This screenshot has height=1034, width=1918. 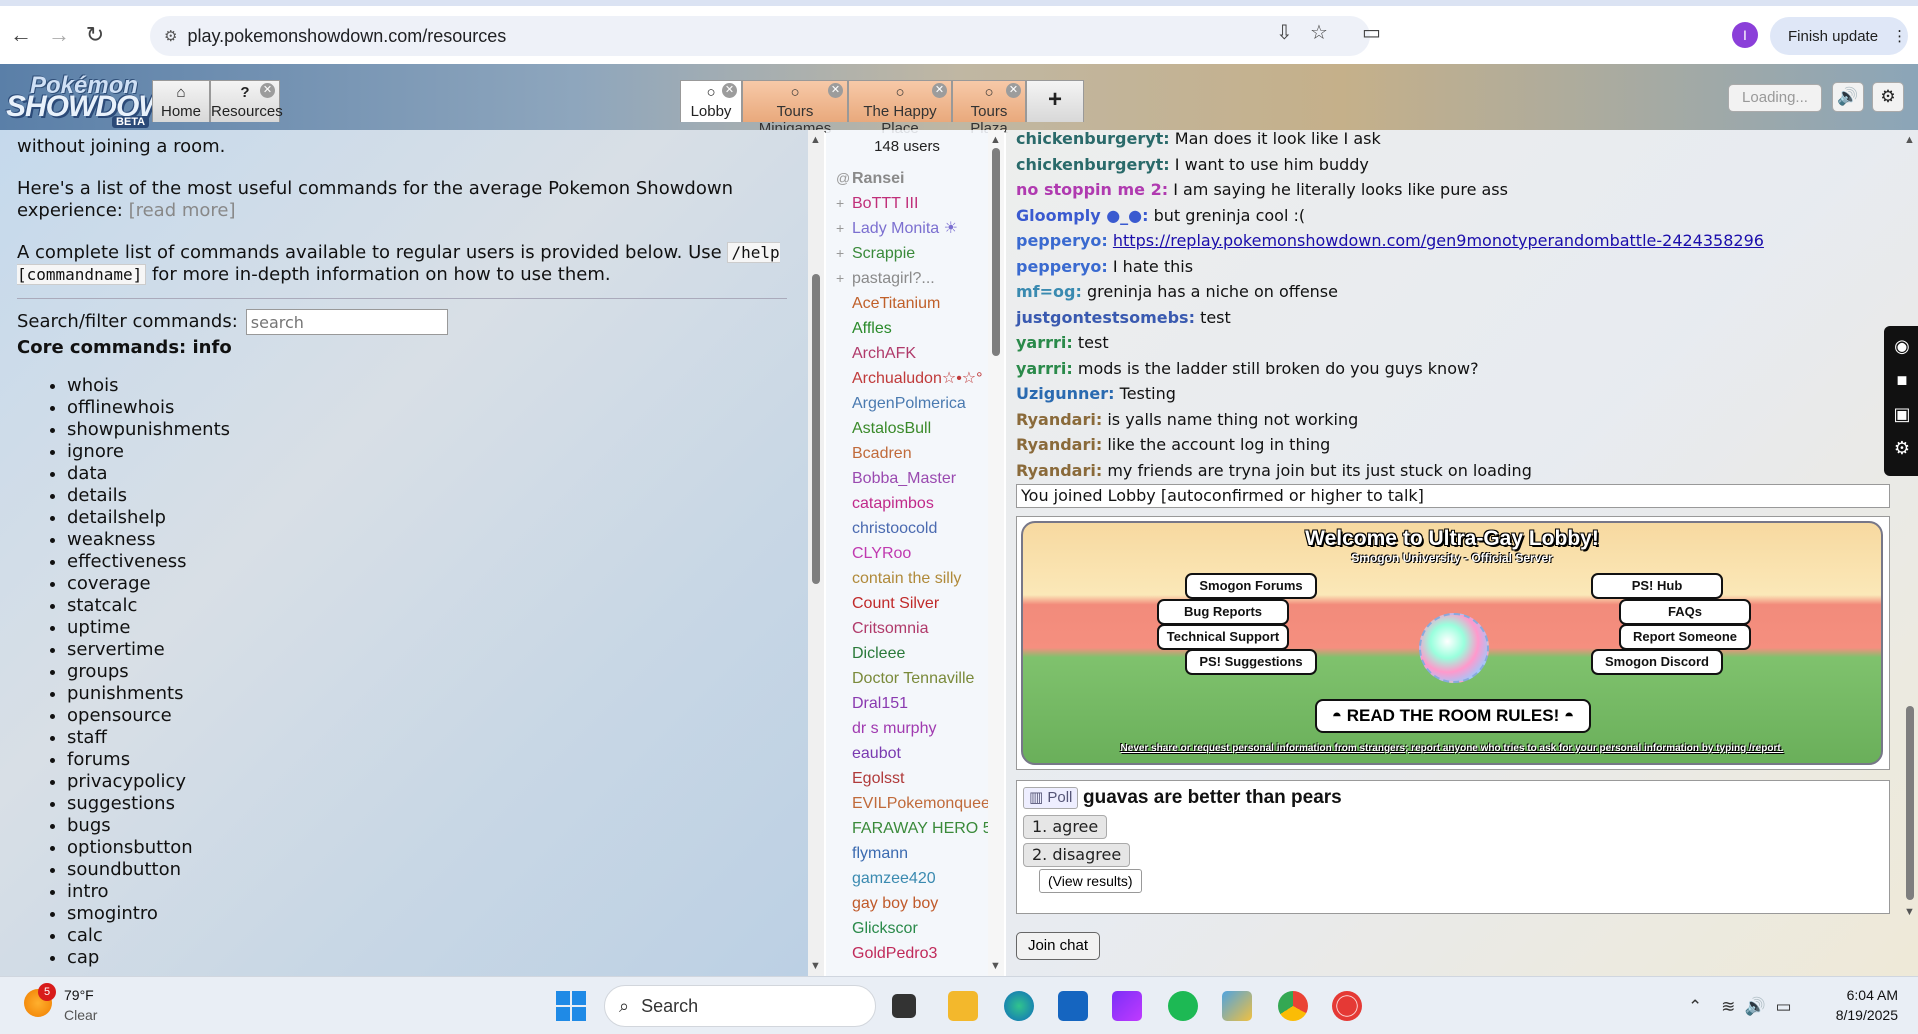 What do you see at coordinates (900, 108) in the screenshot?
I see `tab-happy-place: ○ The Happy Place ✕` at bounding box center [900, 108].